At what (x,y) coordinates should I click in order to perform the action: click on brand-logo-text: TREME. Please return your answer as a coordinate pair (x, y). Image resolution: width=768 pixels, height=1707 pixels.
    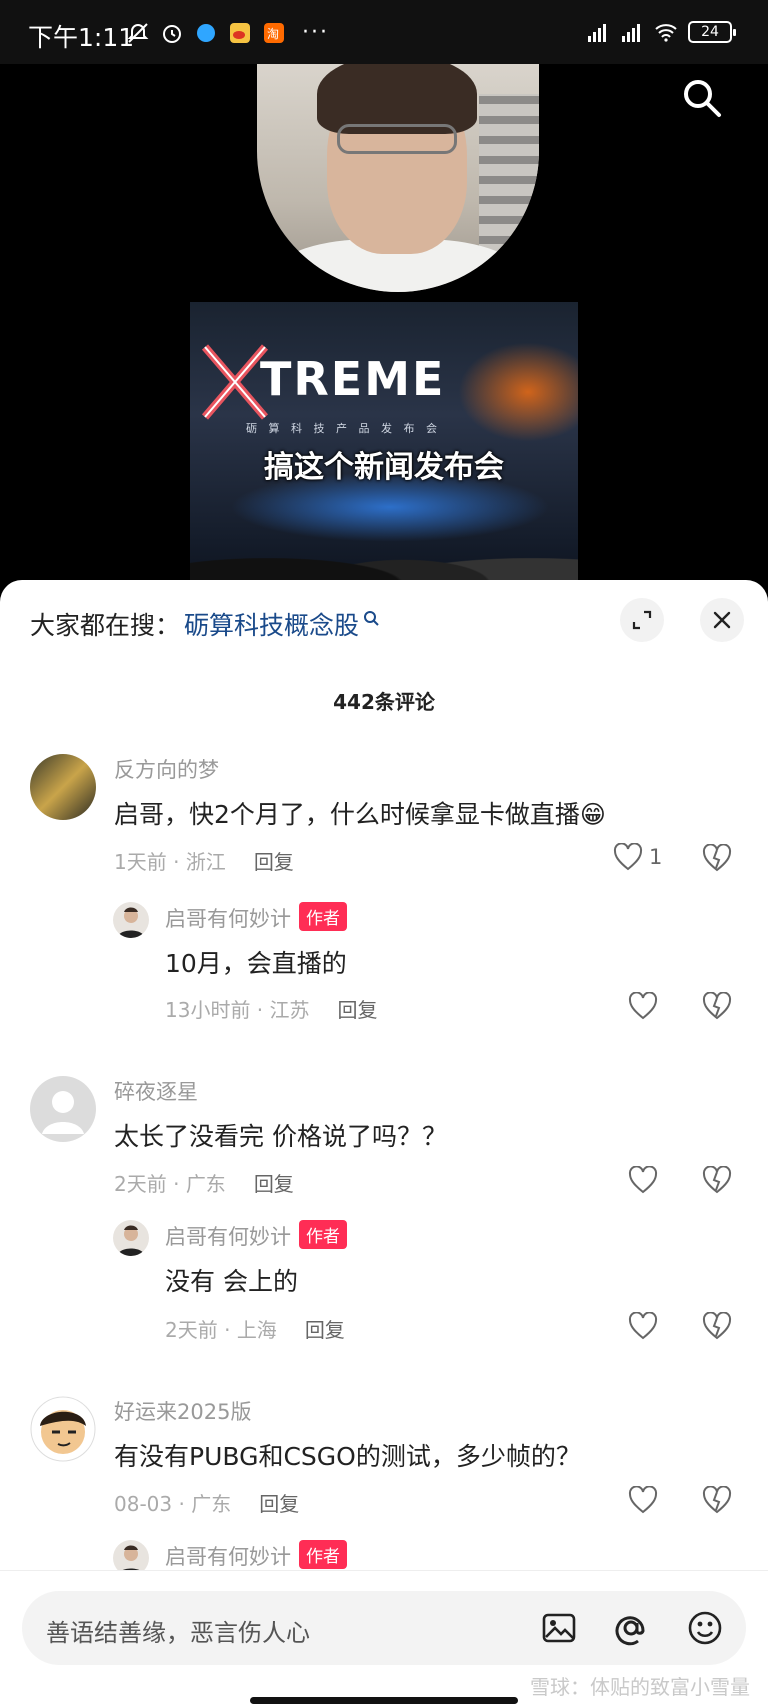
    Looking at the image, I should click on (353, 379).